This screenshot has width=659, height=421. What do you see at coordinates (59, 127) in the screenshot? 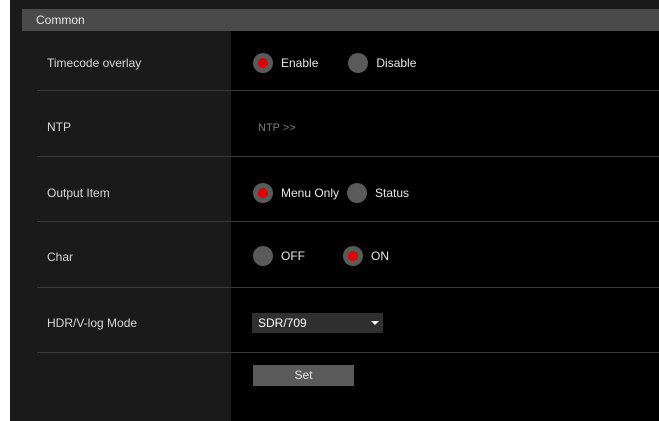
I see `ntp-label: NTP` at bounding box center [59, 127].